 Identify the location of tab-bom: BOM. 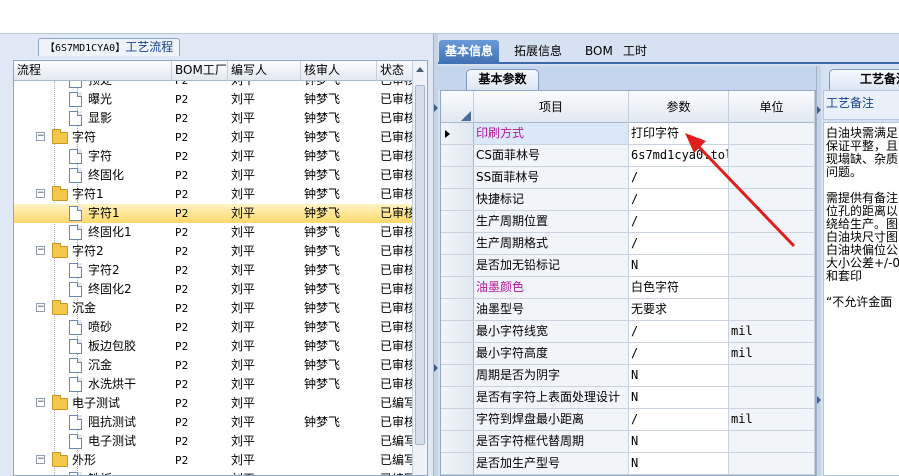
(599, 52).